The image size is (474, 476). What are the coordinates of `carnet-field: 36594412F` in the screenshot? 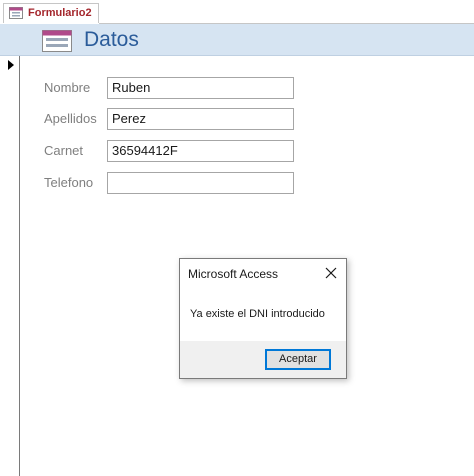 It's located at (200, 151).